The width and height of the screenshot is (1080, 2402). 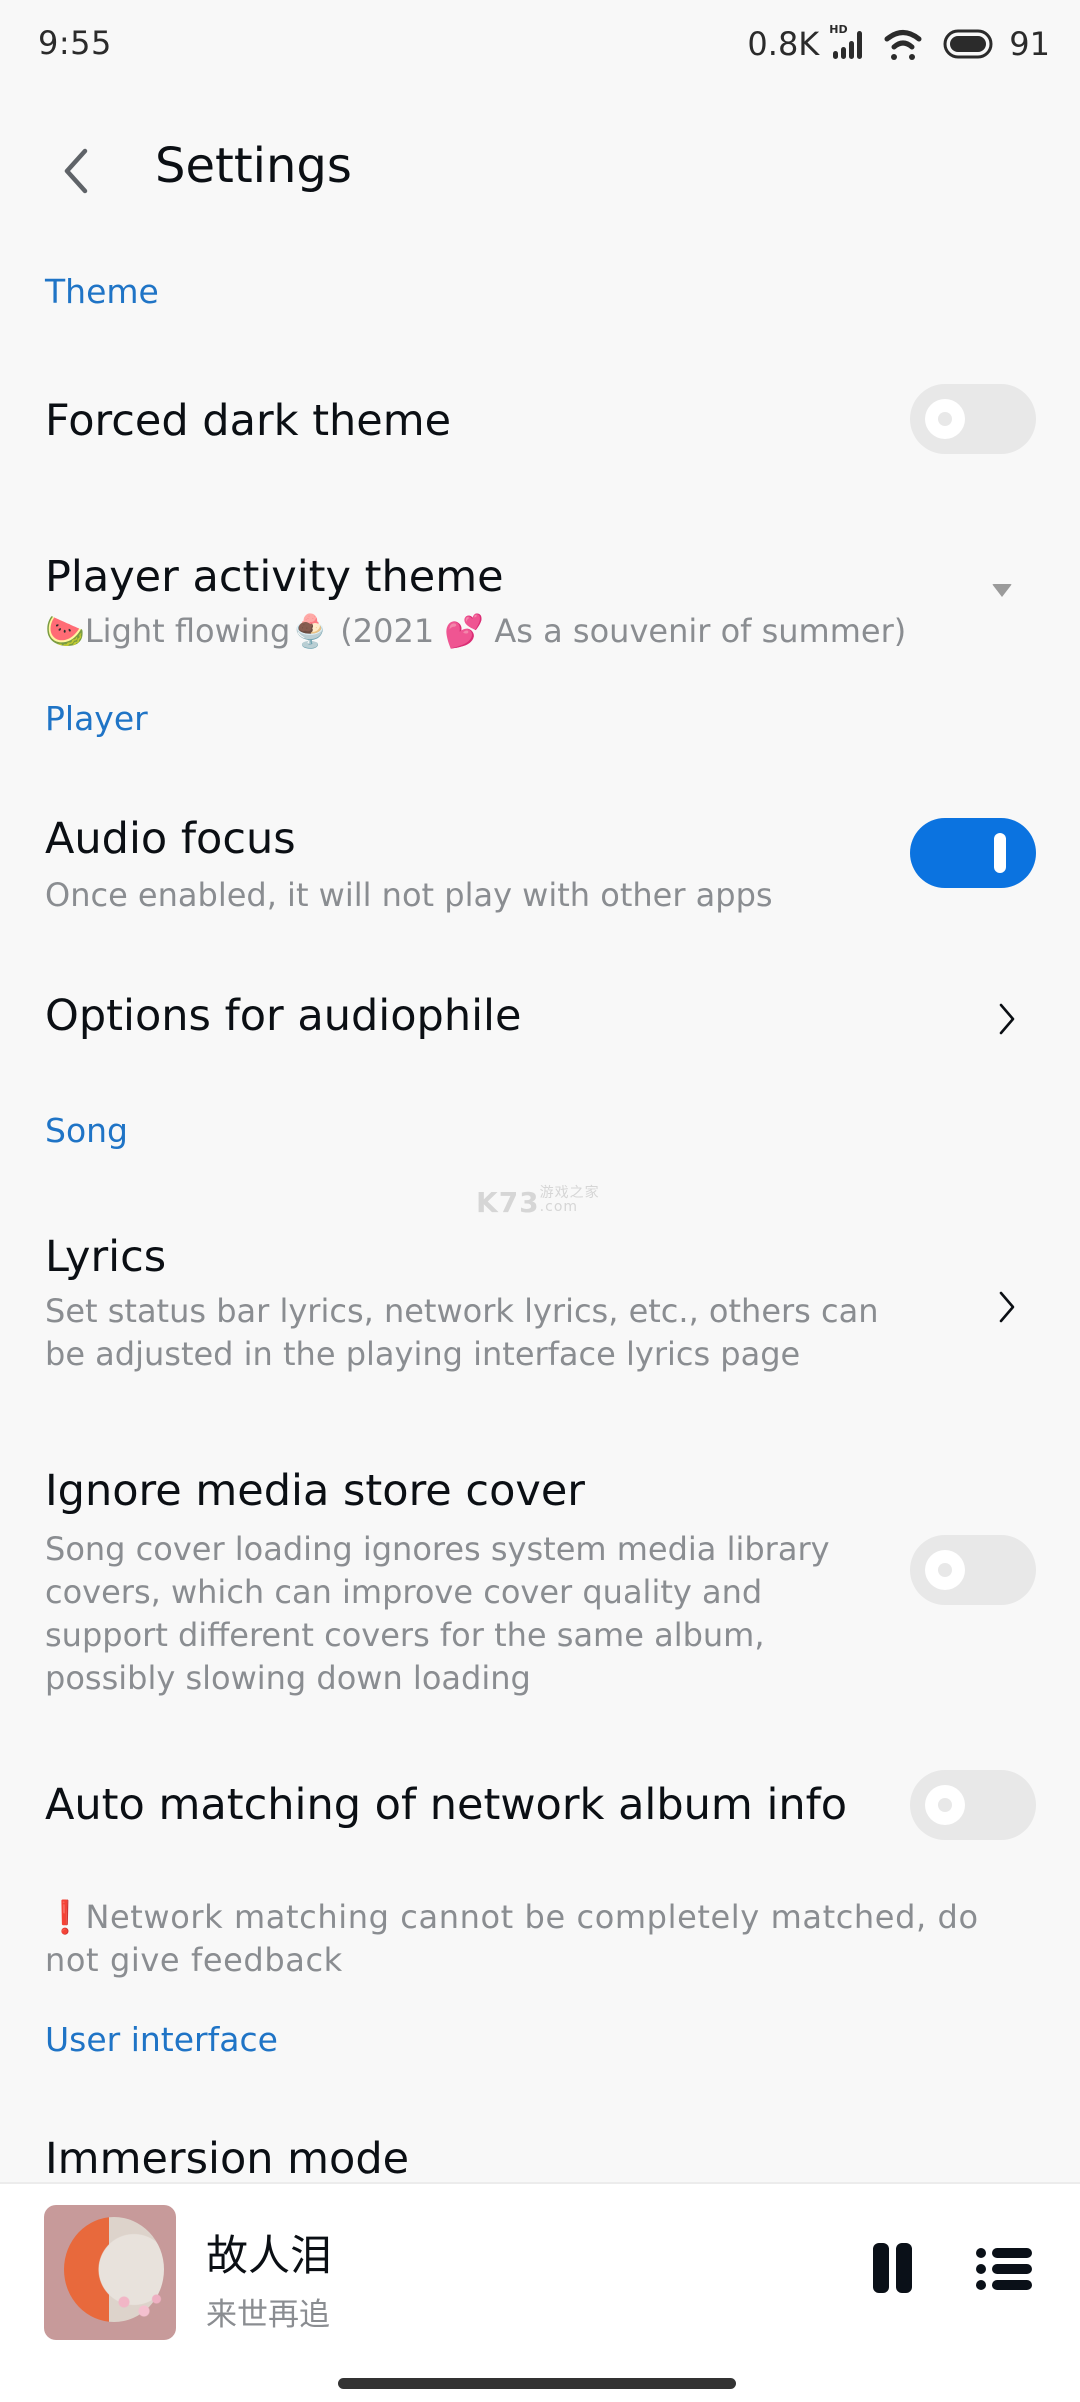 What do you see at coordinates (540, 1015) in the screenshot?
I see `setting-options-for-audiophile: Options for audiophile` at bounding box center [540, 1015].